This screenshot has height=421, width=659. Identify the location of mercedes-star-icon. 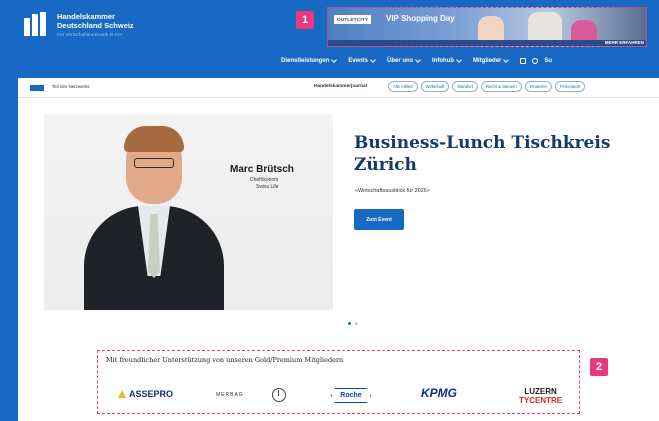
(279, 395).